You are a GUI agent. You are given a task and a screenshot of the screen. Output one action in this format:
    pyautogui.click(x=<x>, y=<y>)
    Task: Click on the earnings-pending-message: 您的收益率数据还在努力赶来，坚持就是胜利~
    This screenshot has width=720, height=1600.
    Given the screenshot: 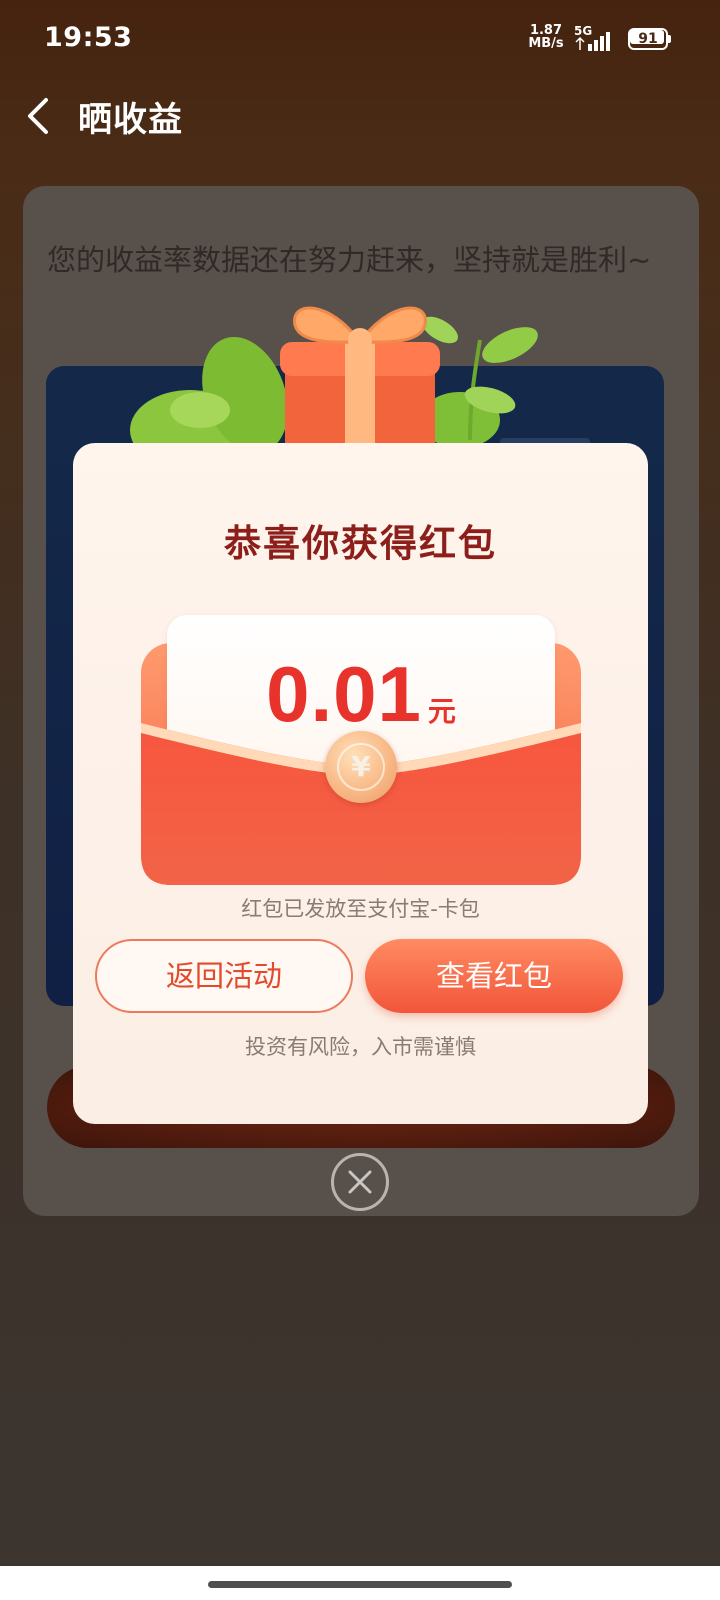 What is the action you would take?
    pyautogui.click(x=349, y=260)
    